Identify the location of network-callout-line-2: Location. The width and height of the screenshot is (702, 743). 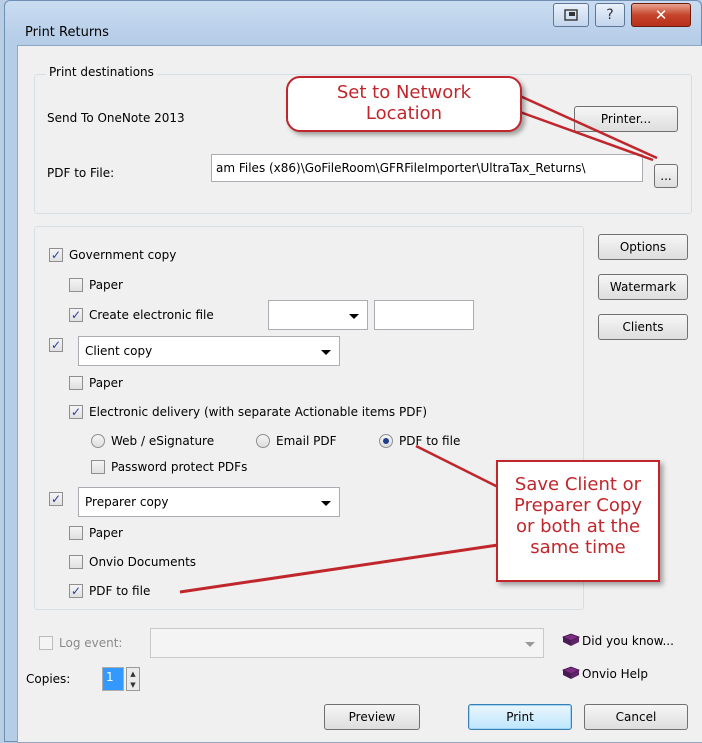
(404, 113).